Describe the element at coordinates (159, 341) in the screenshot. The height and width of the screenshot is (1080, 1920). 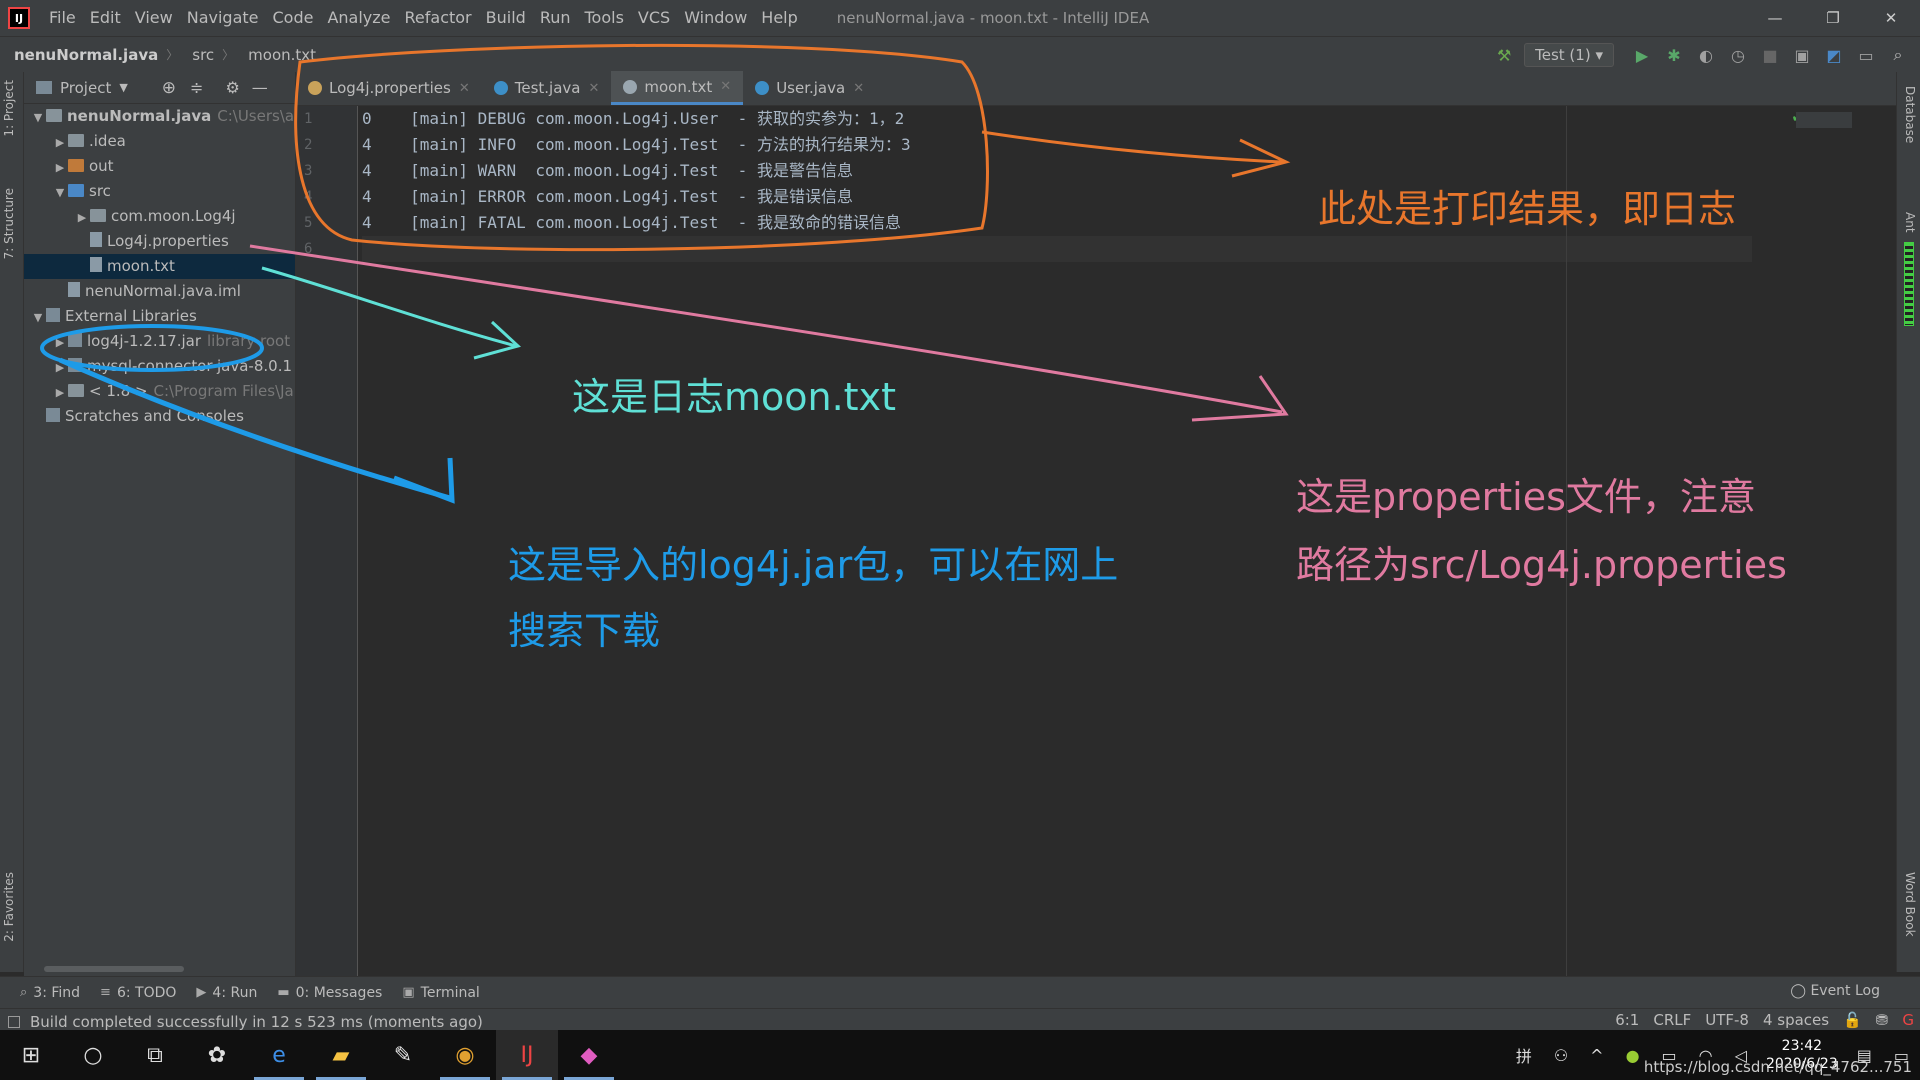
I see `tree-item: ▶ log4j-1.2.17.jar library root` at that location.